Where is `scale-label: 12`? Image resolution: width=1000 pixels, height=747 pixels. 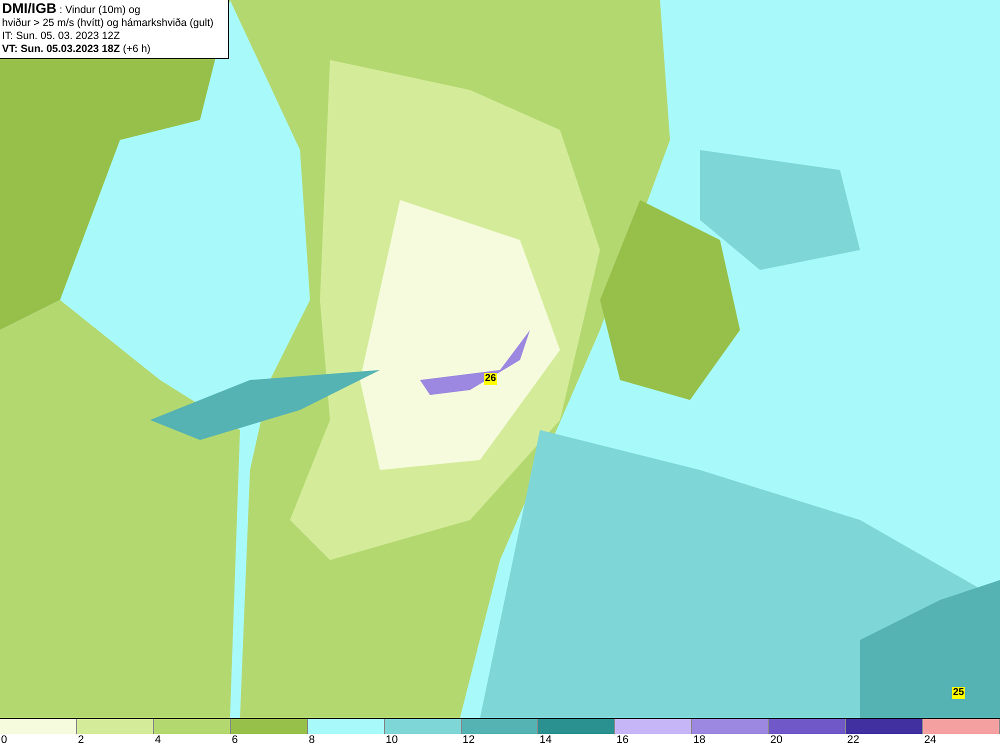
scale-label: 12 is located at coordinates (468, 740).